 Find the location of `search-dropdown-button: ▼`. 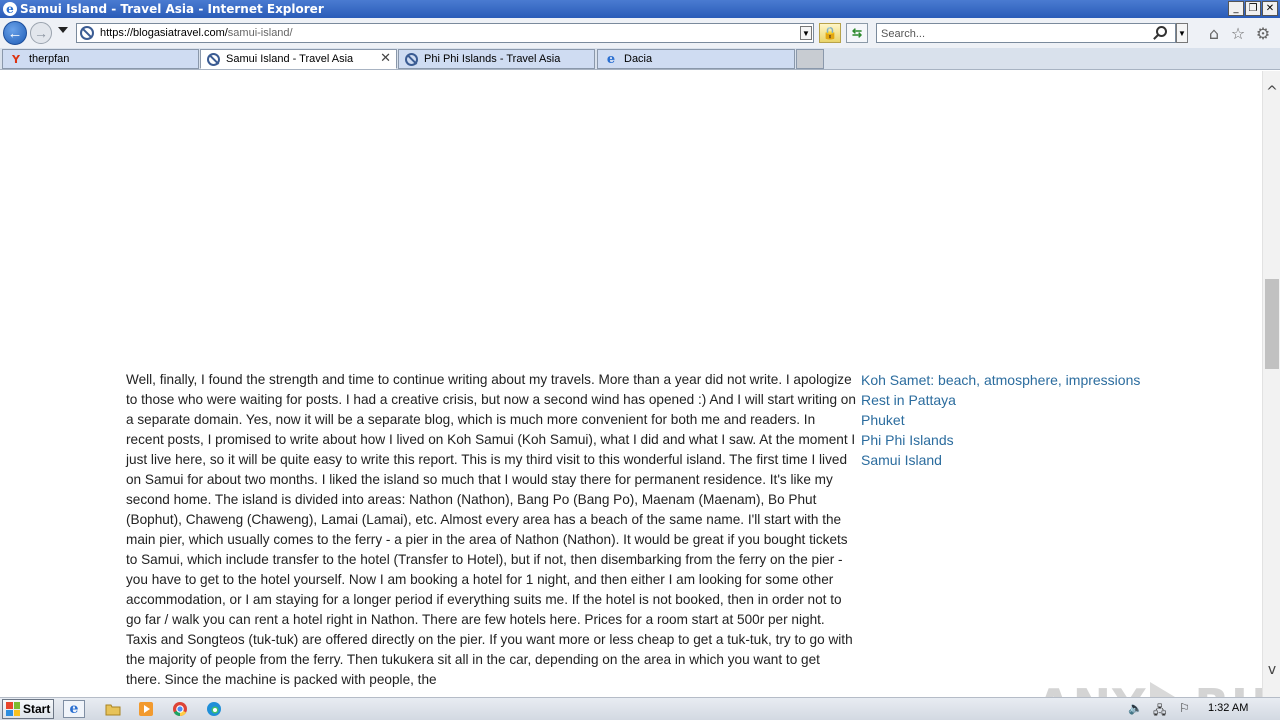

search-dropdown-button: ▼ is located at coordinates (1182, 33).